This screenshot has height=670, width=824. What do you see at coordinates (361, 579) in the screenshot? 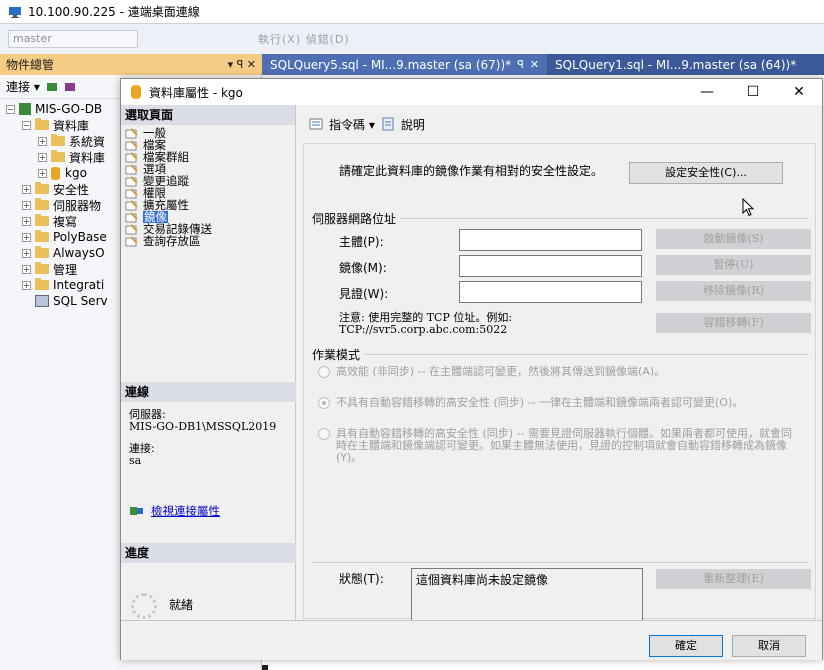
I see `status-label: 狀態(T):` at bounding box center [361, 579].